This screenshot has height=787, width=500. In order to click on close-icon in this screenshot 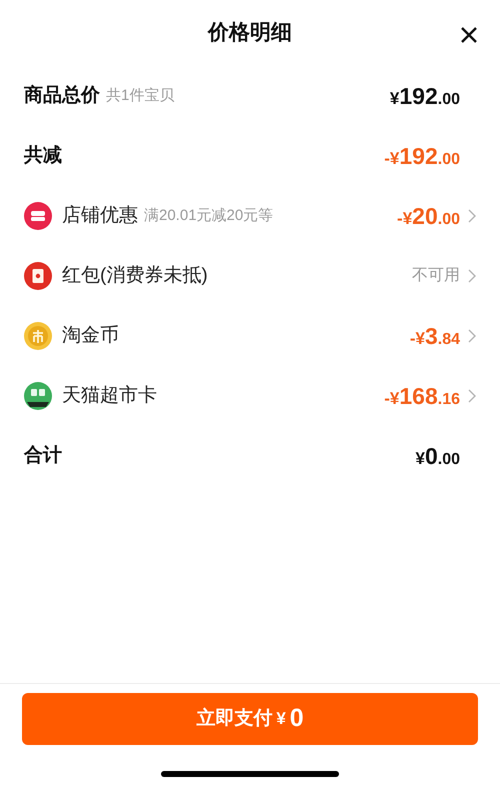, I will do `click(469, 35)`.